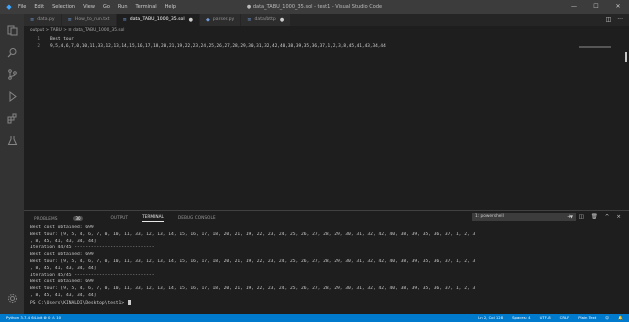  Describe the element at coordinates (12, 30) in the screenshot. I see `explorer-icon` at that location.